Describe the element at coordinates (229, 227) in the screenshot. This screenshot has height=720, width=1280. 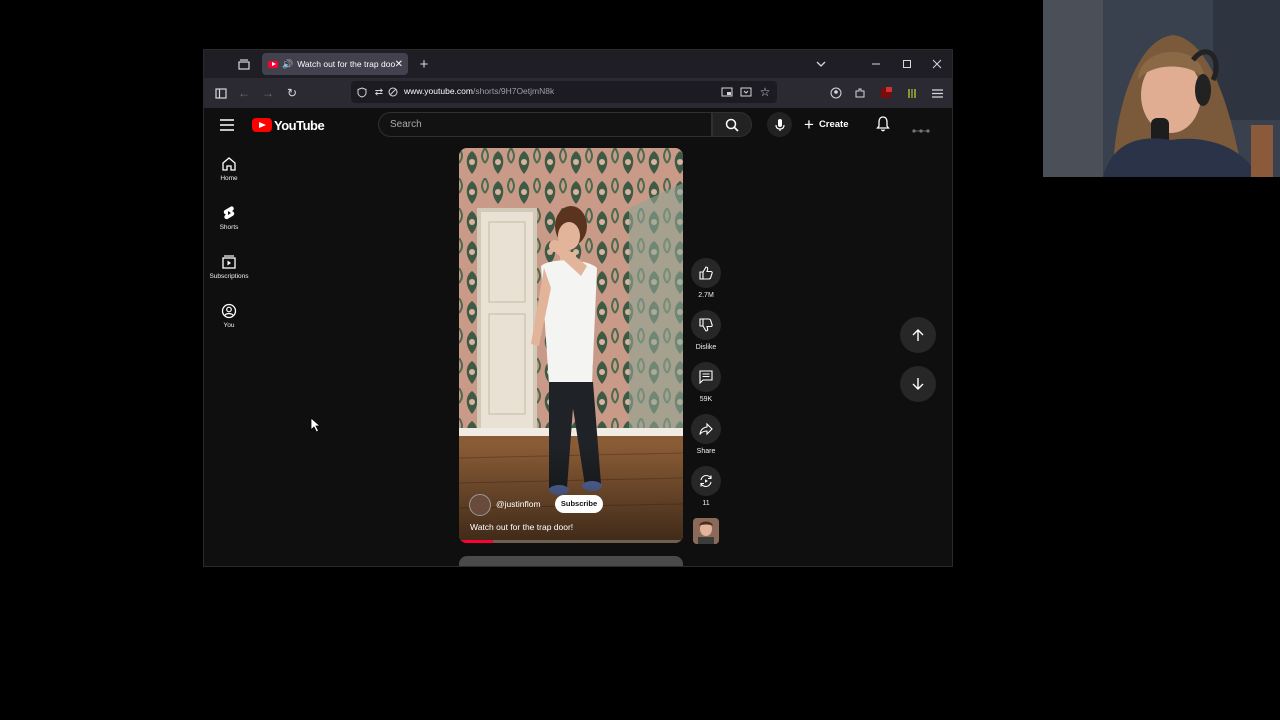
I see `sidebar-item-label: Shorts` at that location.